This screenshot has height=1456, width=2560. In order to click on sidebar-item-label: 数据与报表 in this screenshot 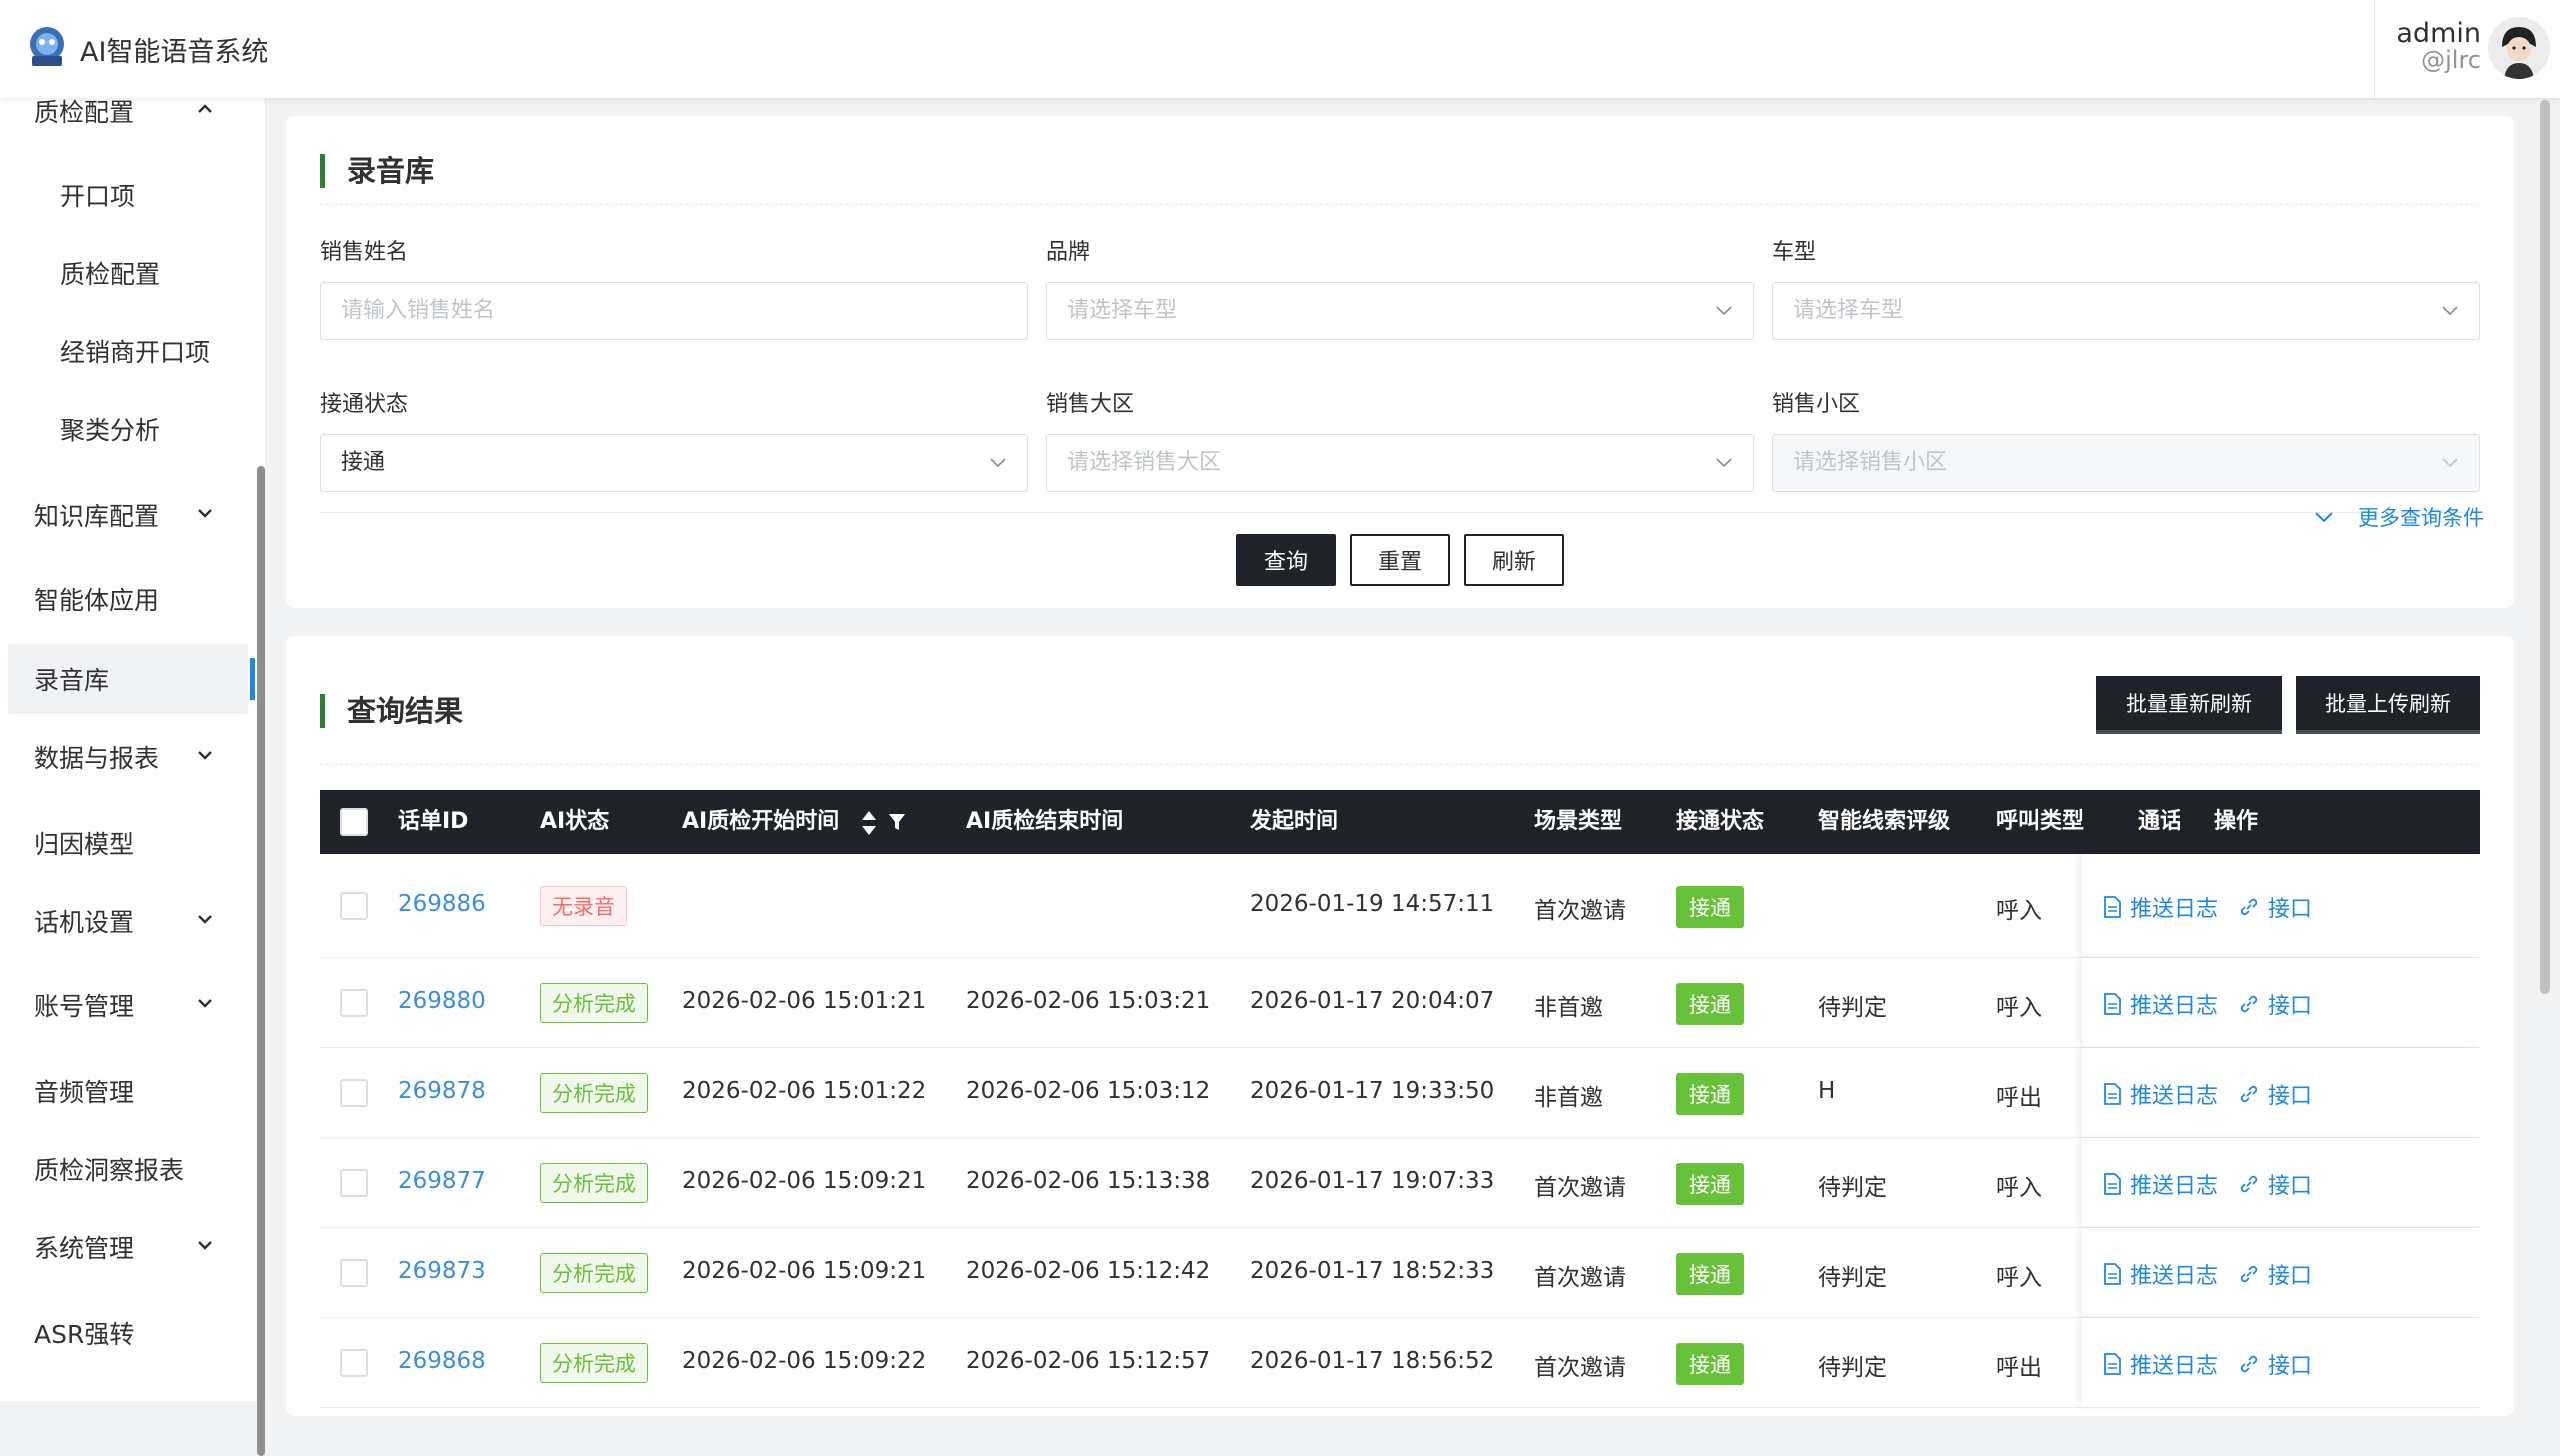, I will do `click(97, 758)`.